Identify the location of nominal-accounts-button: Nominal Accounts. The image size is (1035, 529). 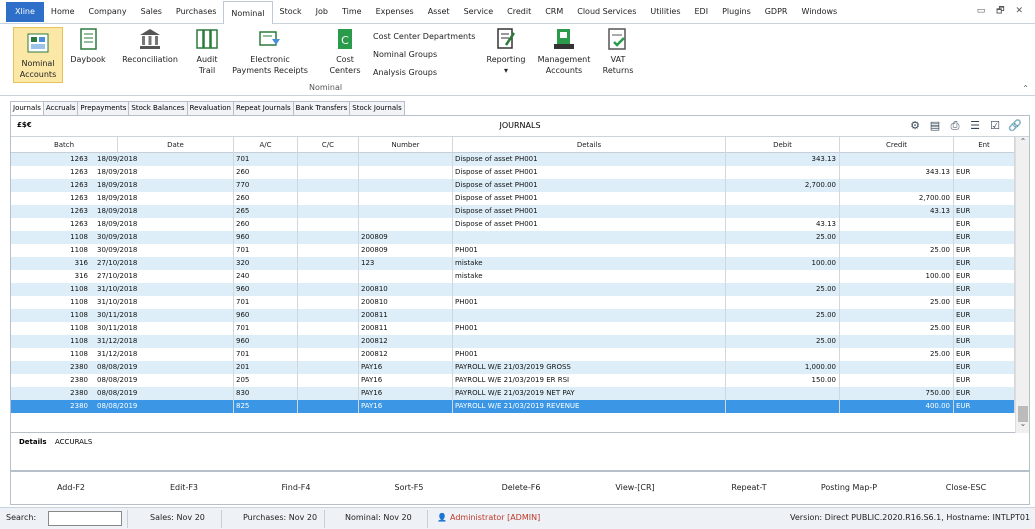
(38, 55).